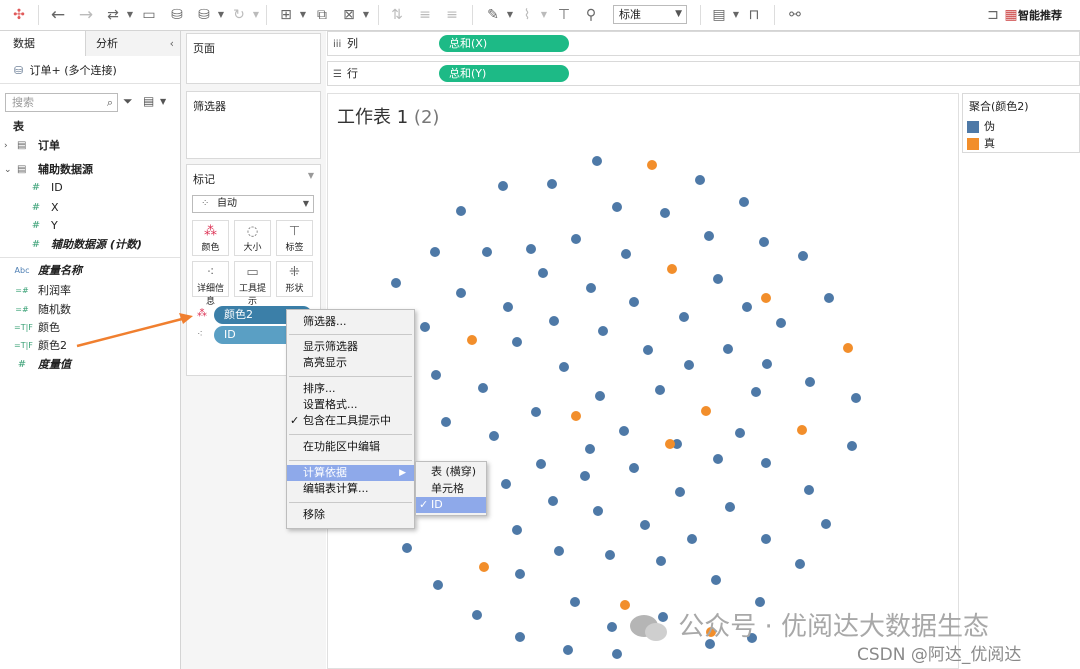 The width and height of the screenshot is (1080, 669). I want to click on size-mark-button: ◌ 大小, so click(252, 238).